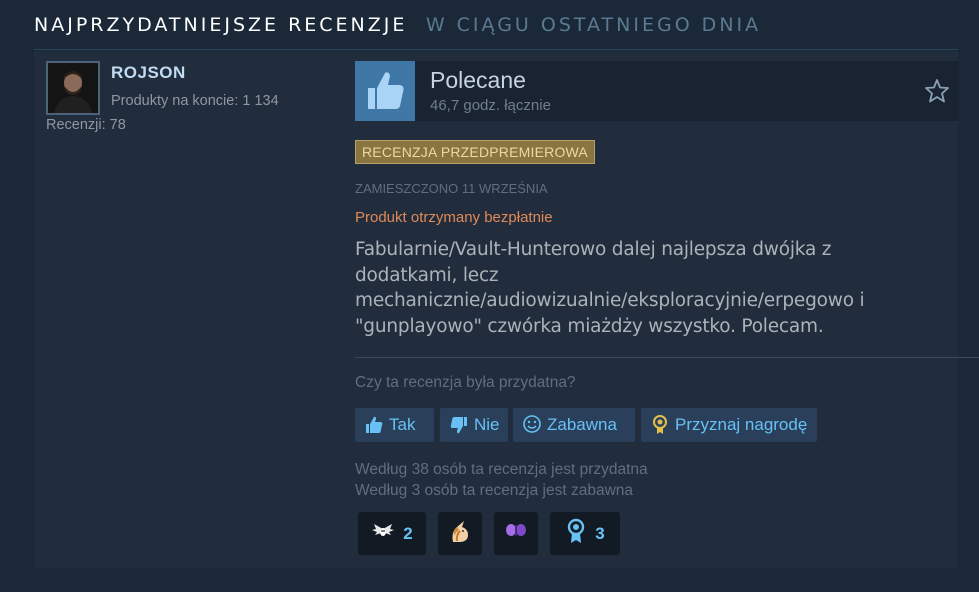 Image resolution: width=979 pixels, height=592 pixels. I want to click on early-access-badge: RECENZJA PRZEDPREMIEROWA, so click(475, 152).